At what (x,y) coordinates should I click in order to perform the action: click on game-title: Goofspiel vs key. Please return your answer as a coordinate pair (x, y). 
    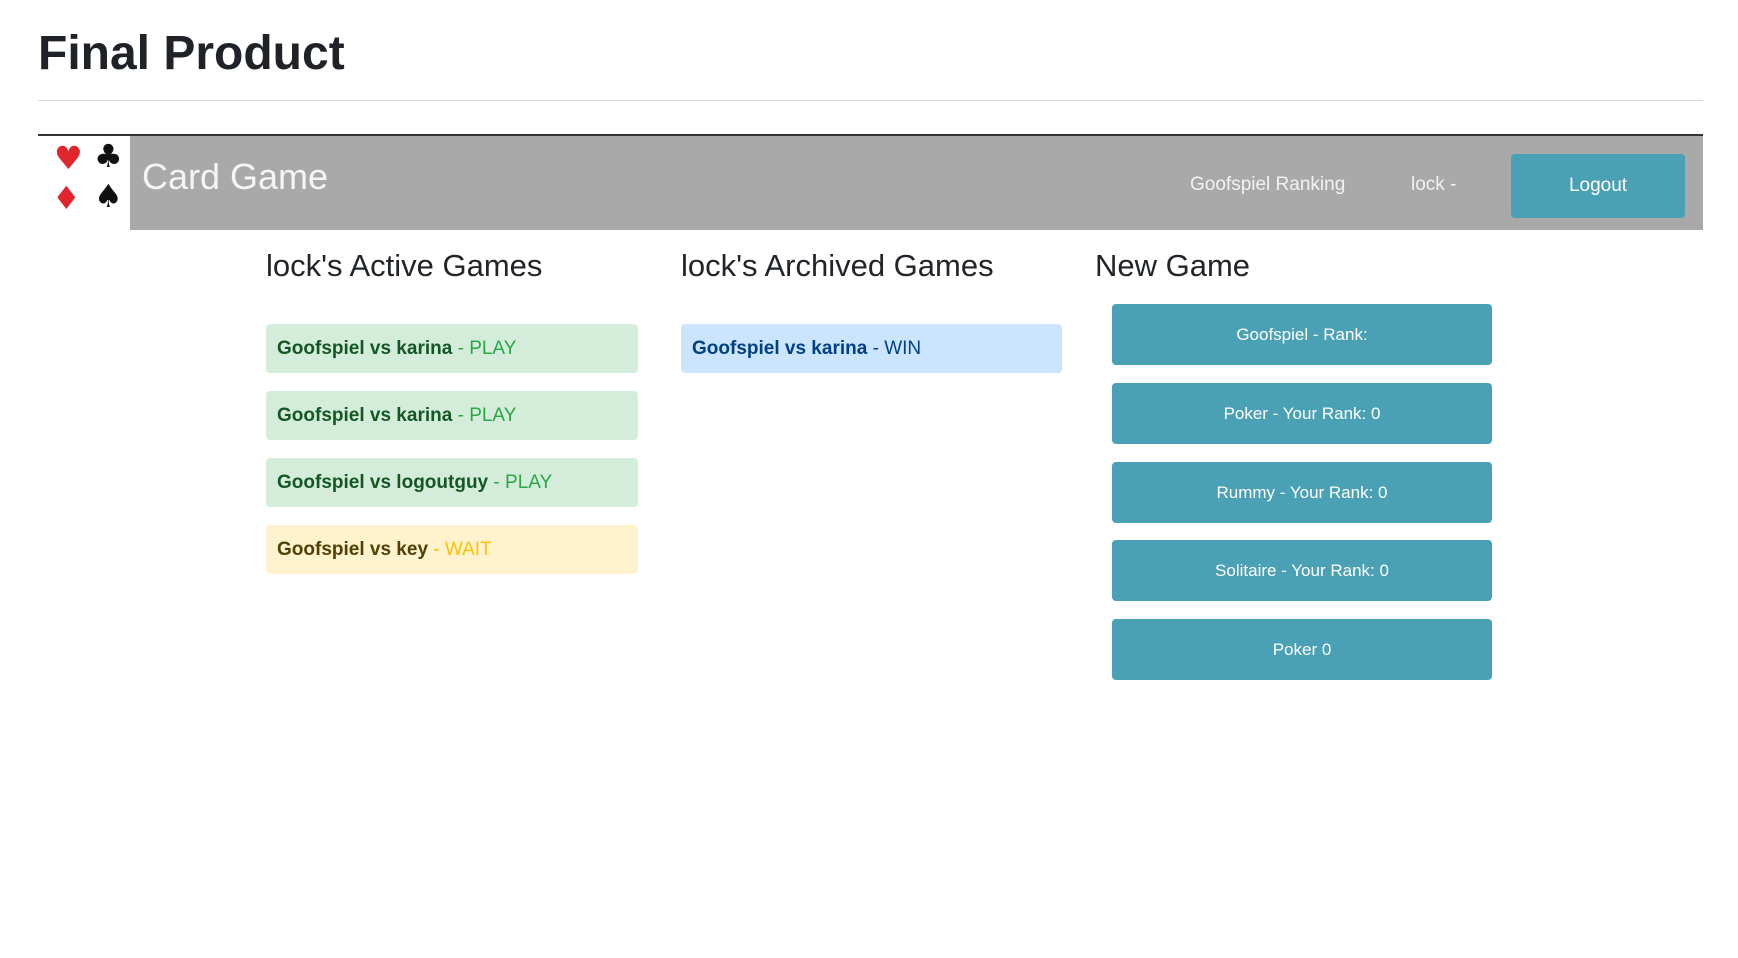
    Looking at the image, I should click on (353, 549).